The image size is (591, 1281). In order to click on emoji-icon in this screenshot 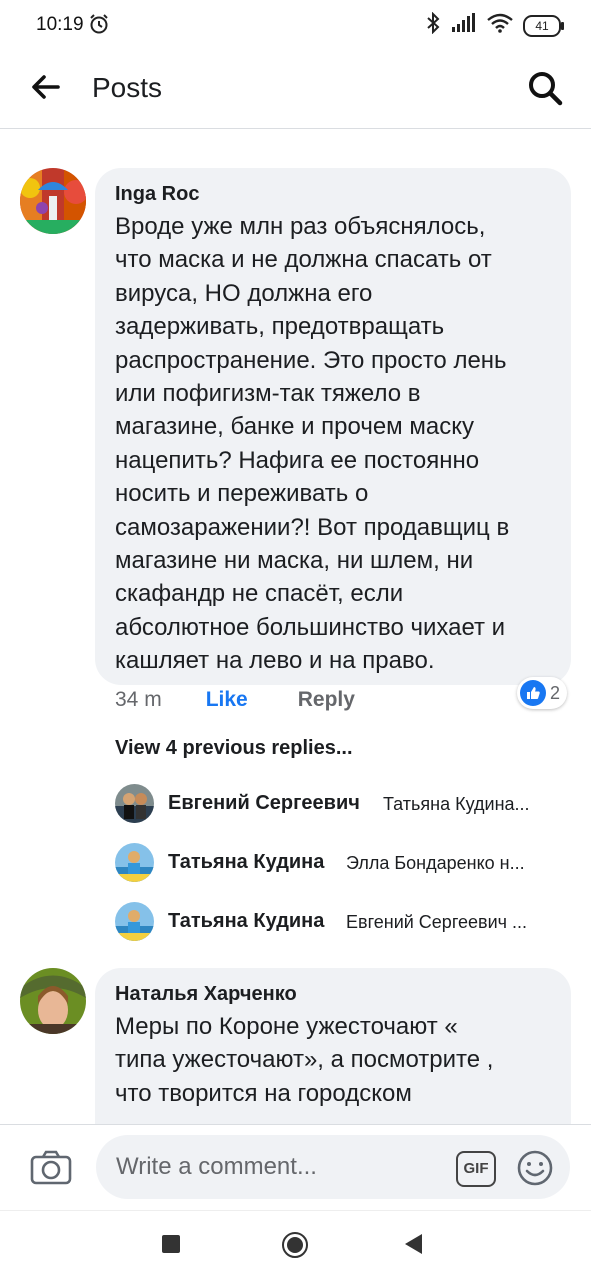, I will do `click(535, 1170)`.